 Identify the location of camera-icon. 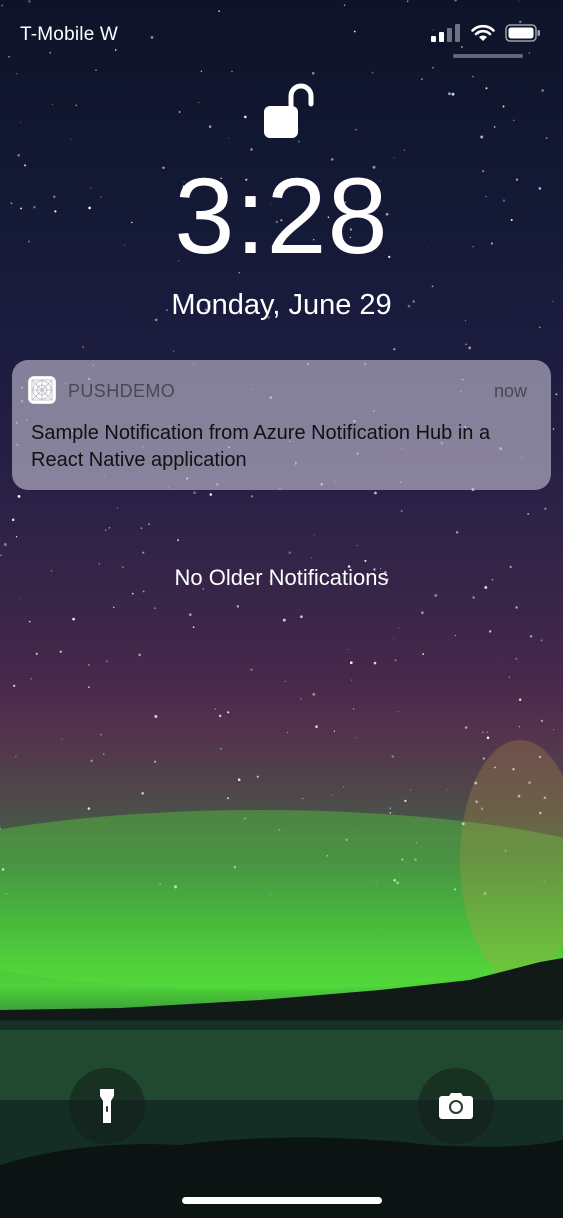
(456, 1106).